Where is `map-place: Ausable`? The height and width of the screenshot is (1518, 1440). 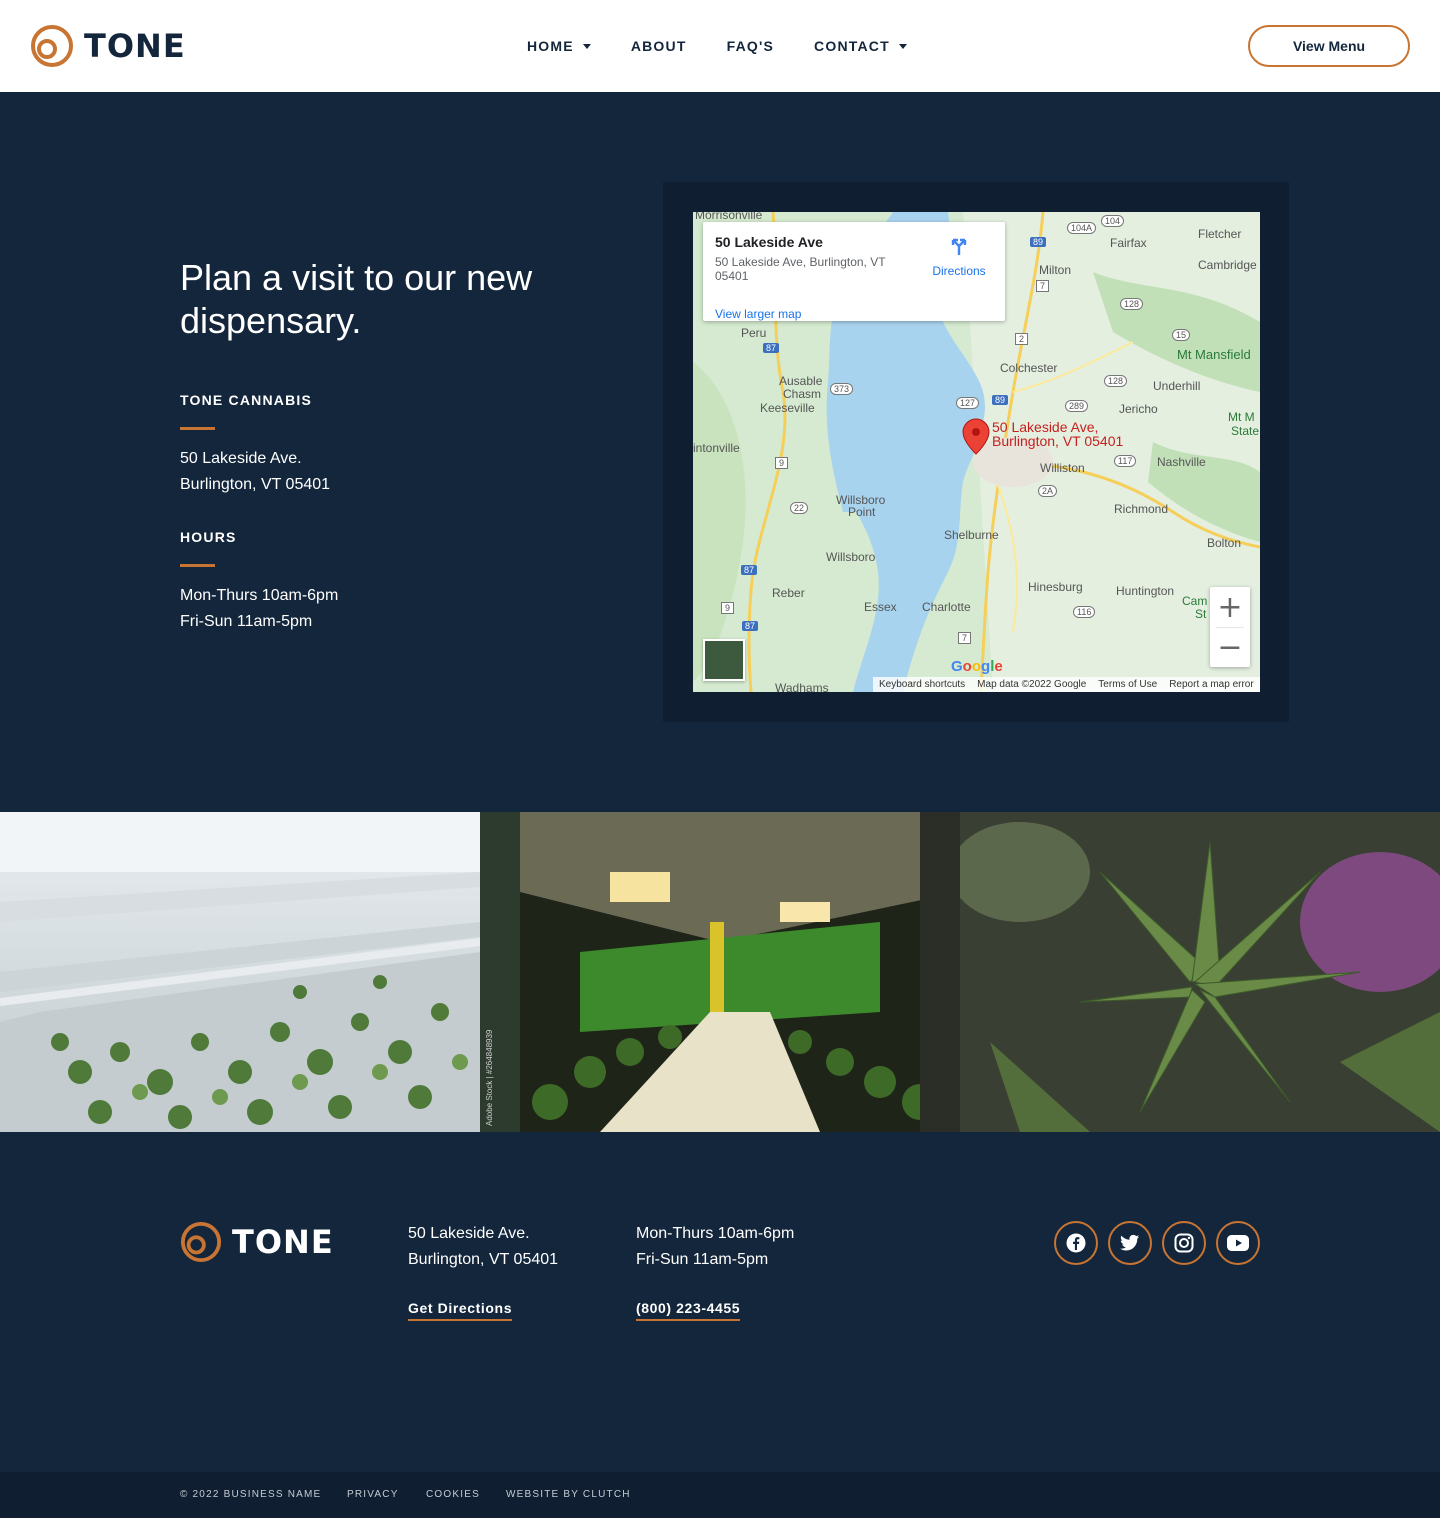 map-place: Ausable is located at coordinates (801, 381).